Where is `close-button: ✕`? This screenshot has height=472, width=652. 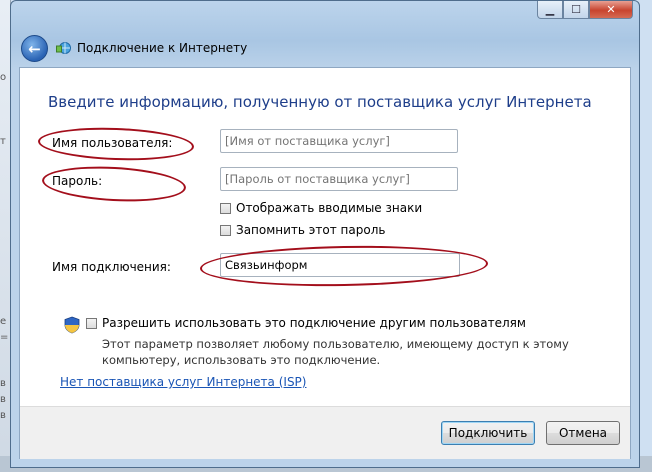
close-button: ✕ is located at coordinates (611, 10).